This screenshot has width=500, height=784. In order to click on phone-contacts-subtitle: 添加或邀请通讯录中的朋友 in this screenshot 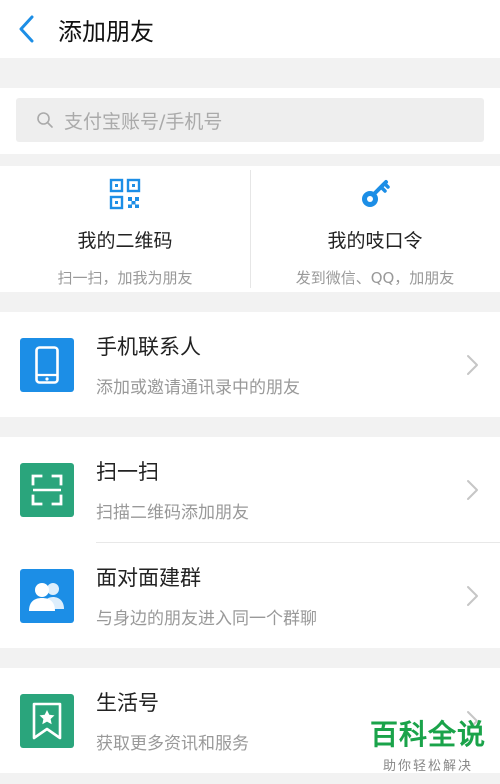, I will do `click(198, 388)`.